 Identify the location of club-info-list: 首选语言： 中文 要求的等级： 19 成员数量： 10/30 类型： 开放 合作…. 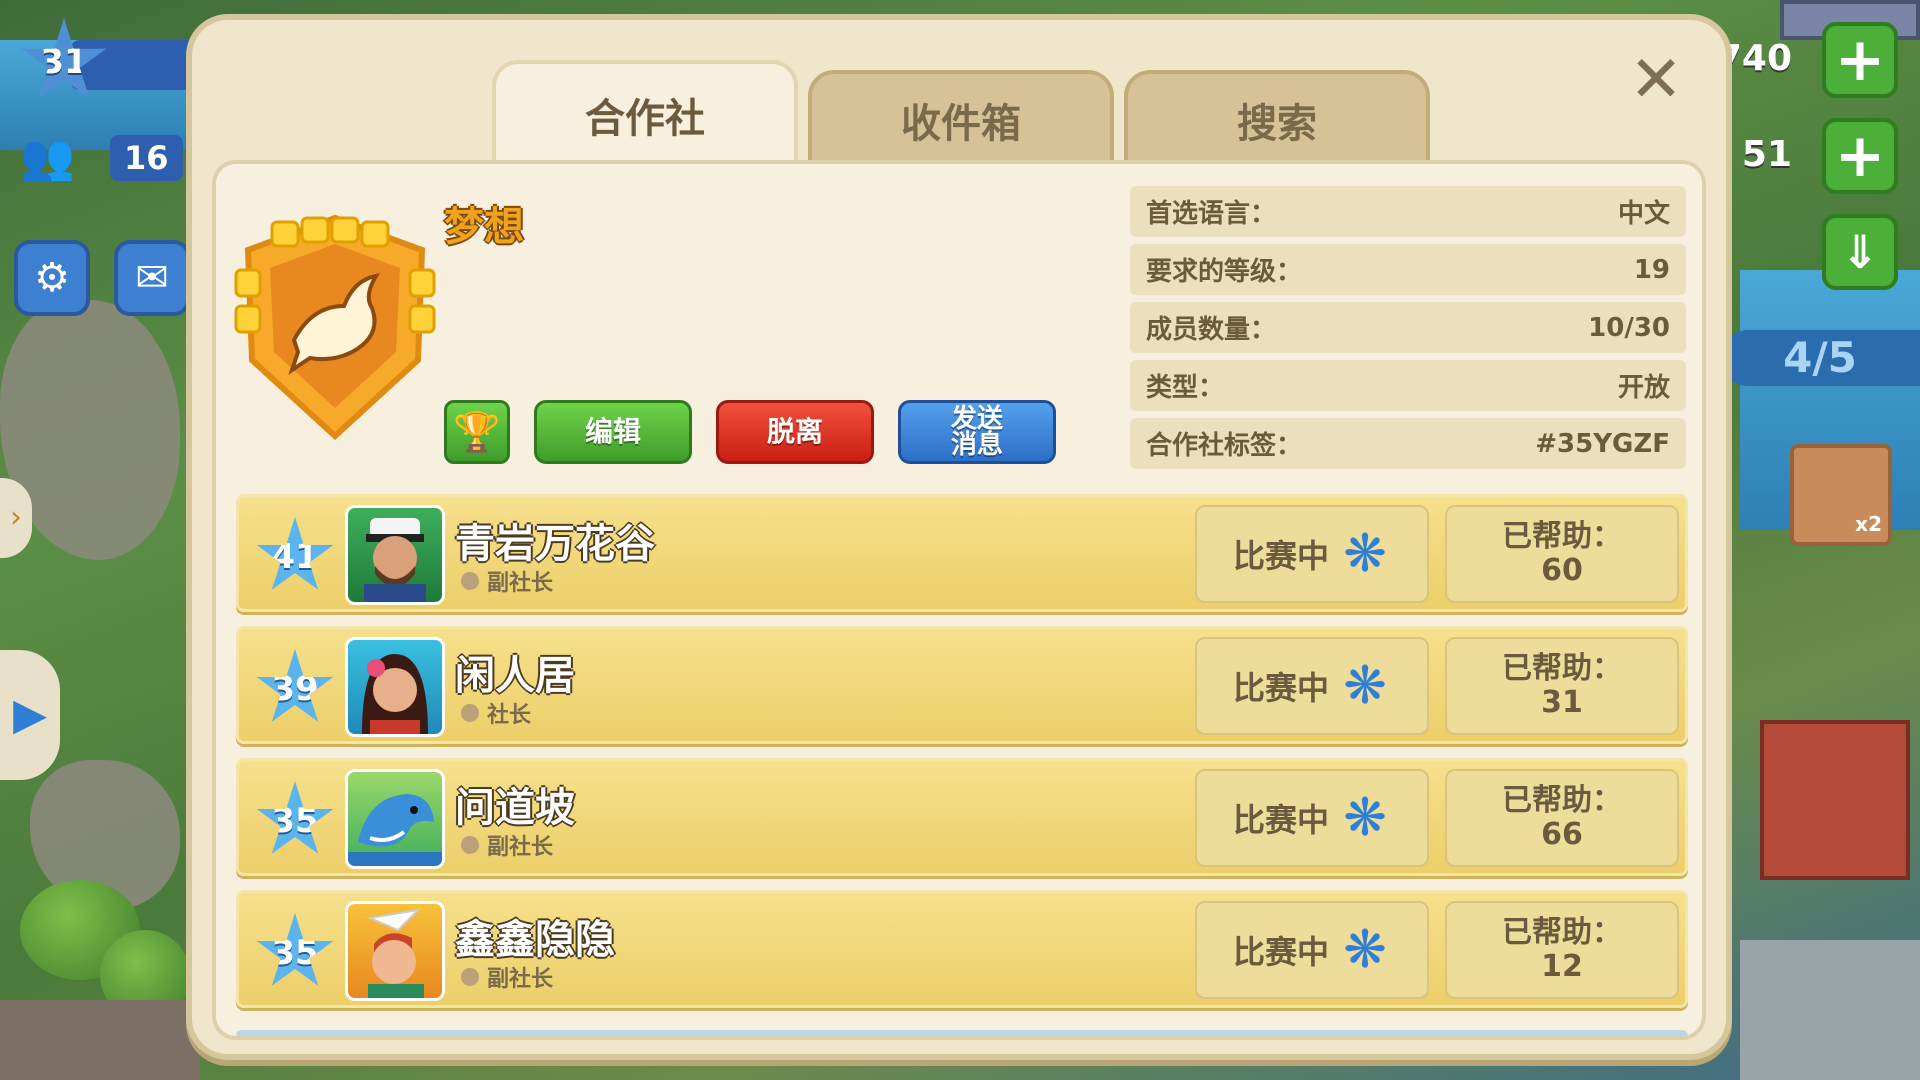
(1408, 327).